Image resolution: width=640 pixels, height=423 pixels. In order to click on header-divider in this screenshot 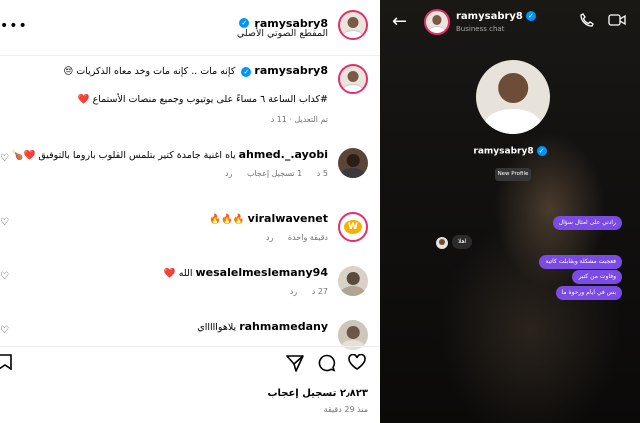, I will do `click(190, 55)`.